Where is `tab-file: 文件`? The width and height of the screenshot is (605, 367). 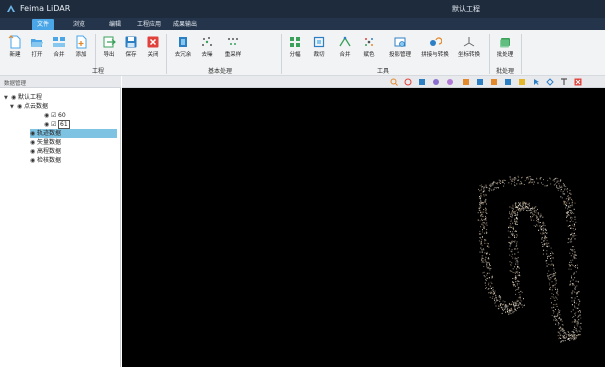 tab-file: 文件 is located at coordinates (43, 24).